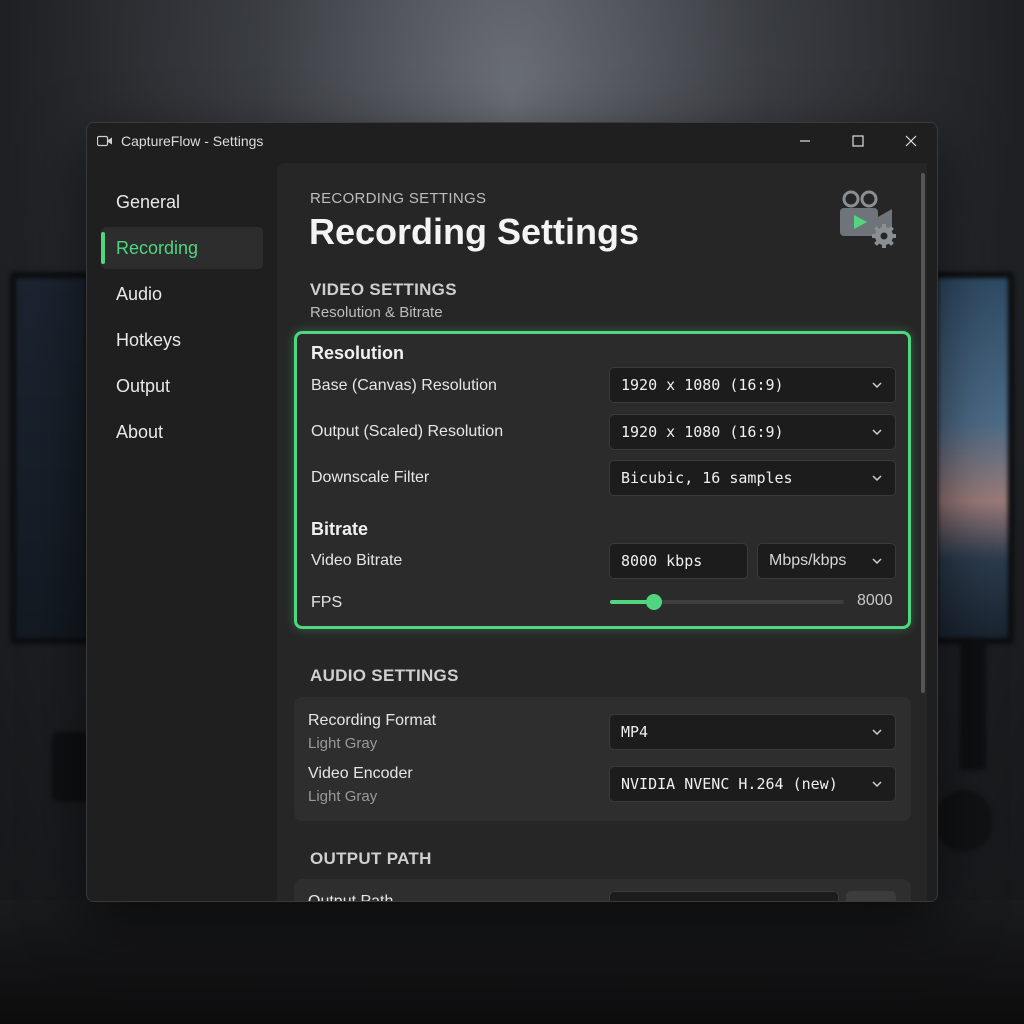 The height and width of the screenshot is (1024, 1024). Describe the element at coordinates (910, 141) in the screenshot. I see `close-icon` at that location.